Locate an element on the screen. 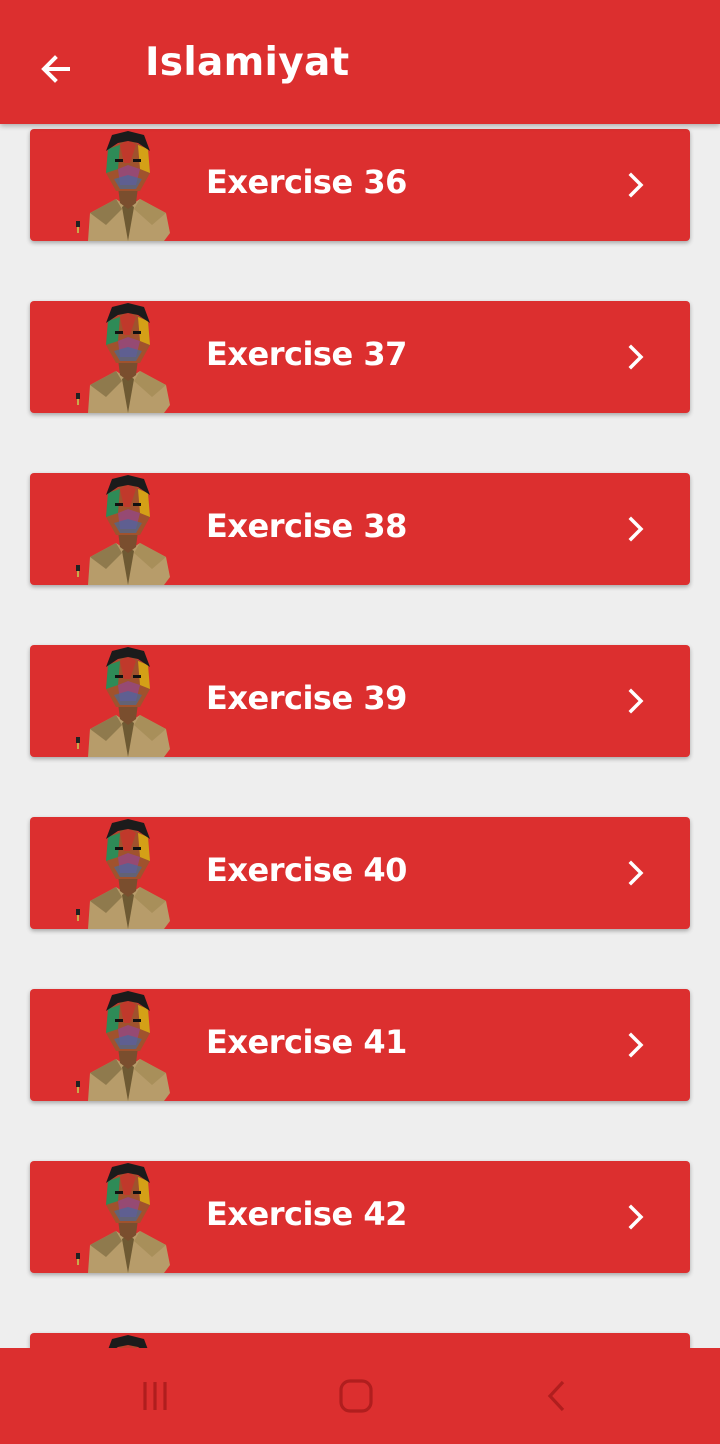  page-title: Islamiyat is located at coordinates (247, 62).